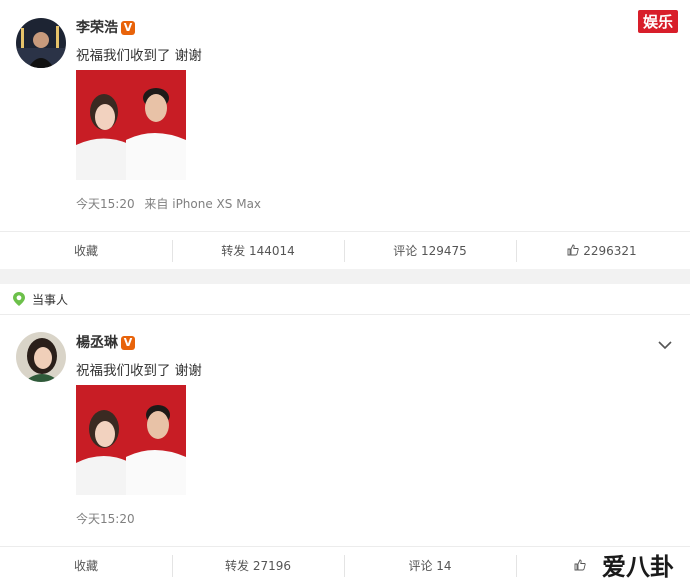 The image size is (690, 588). I want to click on post-source: 来自 iPhone XS Max, so click(203, 204).